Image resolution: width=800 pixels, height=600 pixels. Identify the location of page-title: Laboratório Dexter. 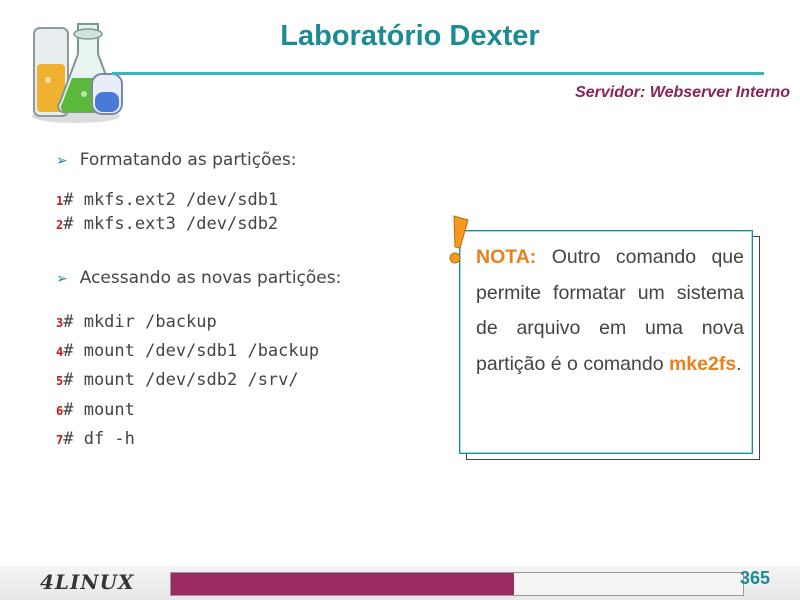
(410, 36).